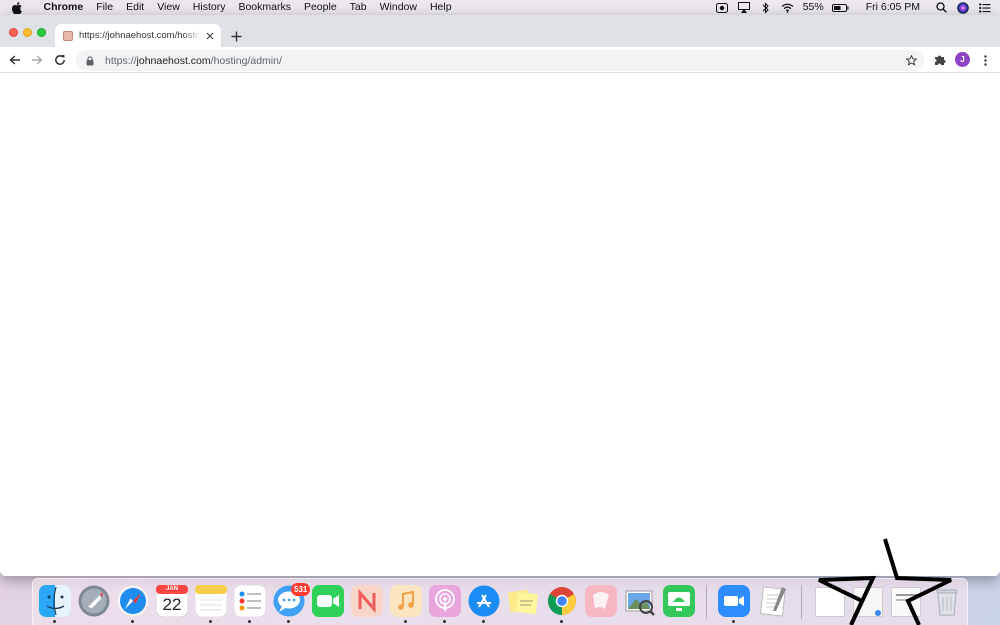 The height and width of the screenshot is (625, 1000). Describe the element at coordinates (105, 7) in the screenshot. I see `menu-file: File` at that location.